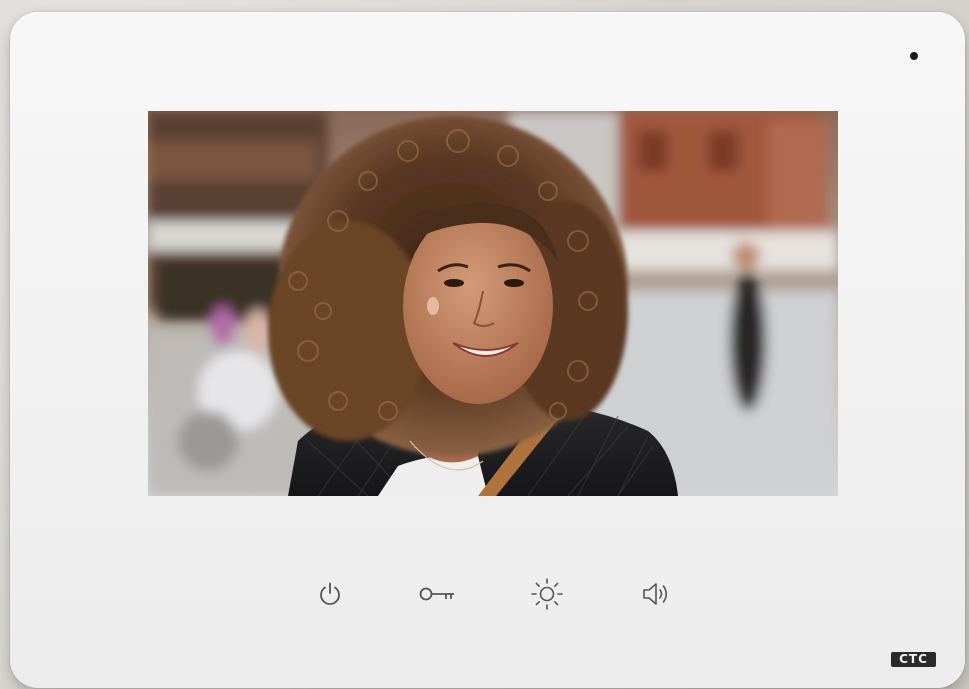  I want to click on brightness-button, so click(547, 594).